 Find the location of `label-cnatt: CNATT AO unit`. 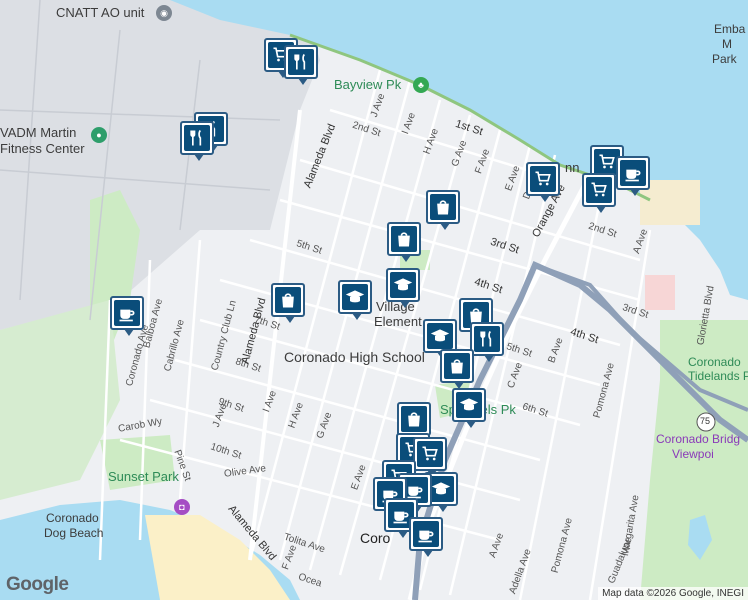

label-cnatt: CNATT AO unit is located at coordinates (100, 12).